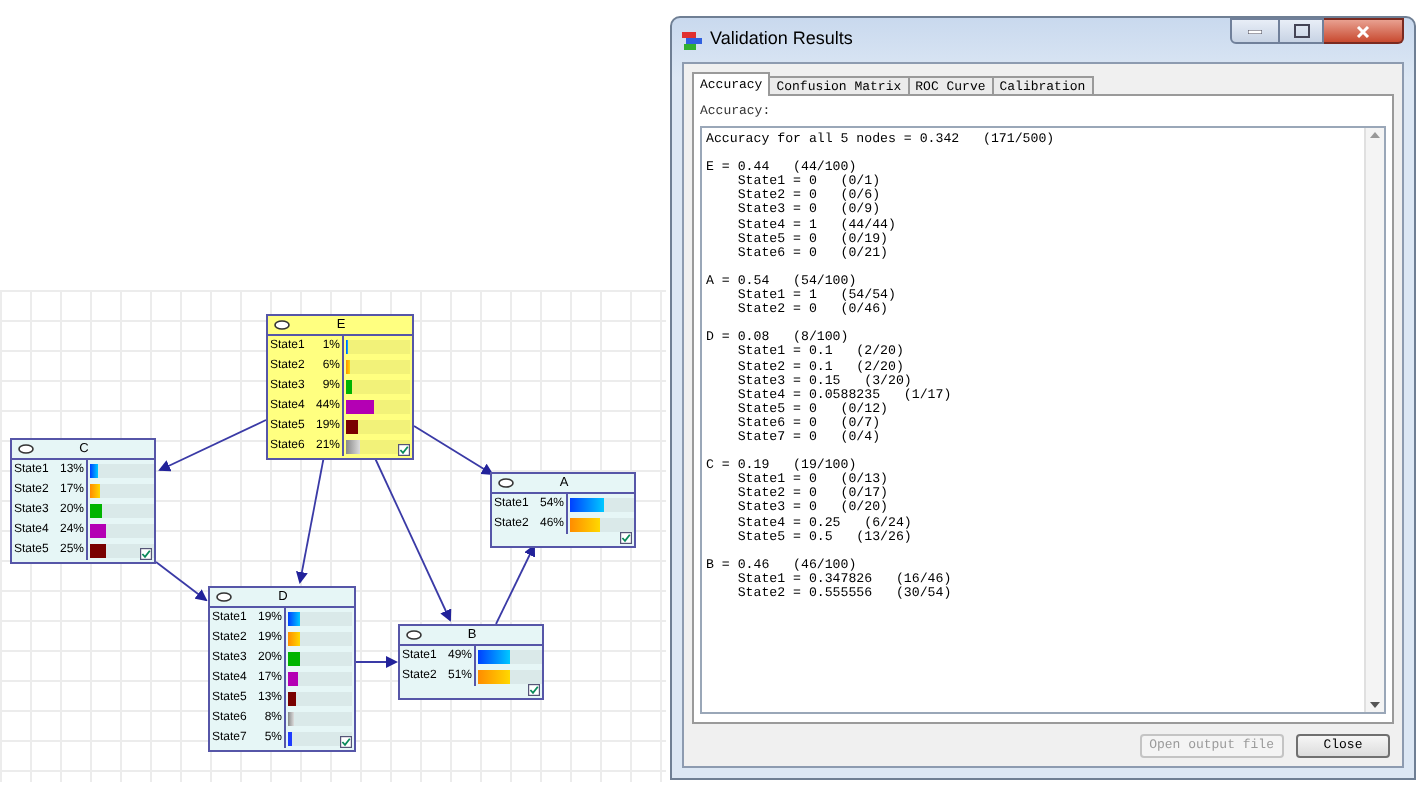 The image size is (1422, 802). Describe the element at coordinates (1375, 705) in the screenshot. I see `scroll-down-icon` at that location.